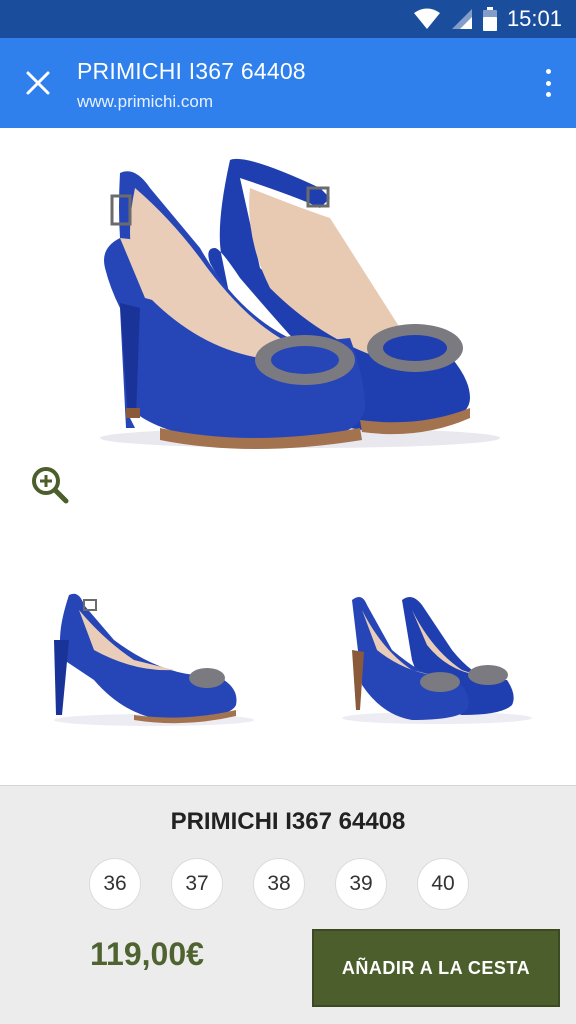 The width and height of the screenshot is (576, 1024). What do you see at coordinates (534, 18) in the screenshot?
I see `status-time: 15:01` at bounding box center [534, 18].